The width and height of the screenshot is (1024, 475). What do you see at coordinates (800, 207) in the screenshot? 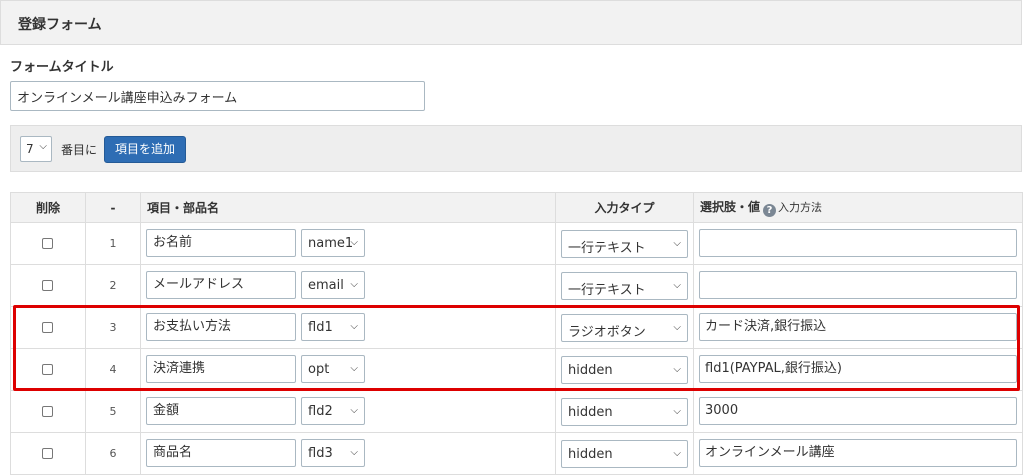
I see `input-method-link: 入力方法` at bounding box center [800, 207].